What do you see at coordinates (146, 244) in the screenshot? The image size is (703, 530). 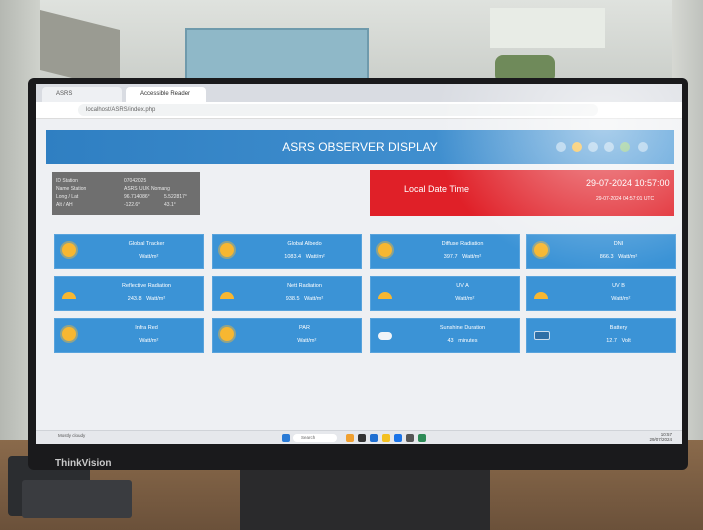 I see `sensor-label: Global Tracker` at bounding box center [146, 244].